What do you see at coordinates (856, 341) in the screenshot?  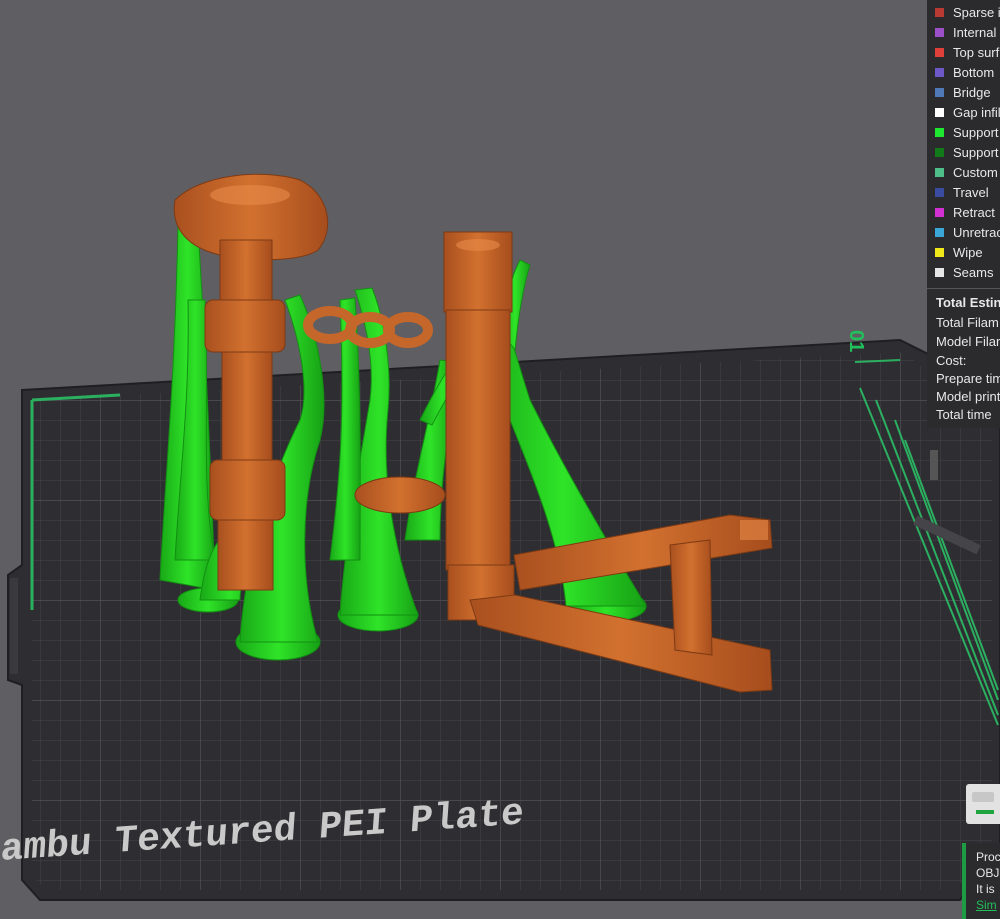 I see `plate-number: 01` at bounding box center [856, 341].